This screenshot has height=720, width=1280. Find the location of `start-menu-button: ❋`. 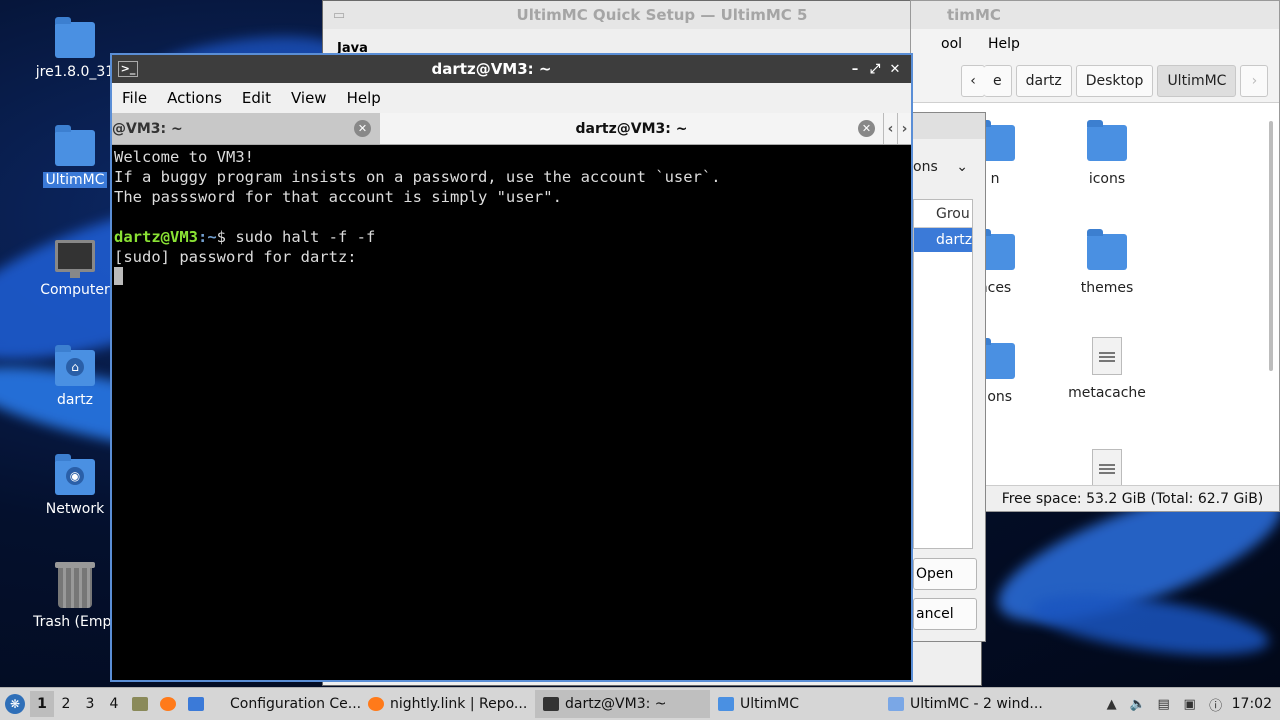

start-menu-button: ❋ is located at coordinates (15, 704).